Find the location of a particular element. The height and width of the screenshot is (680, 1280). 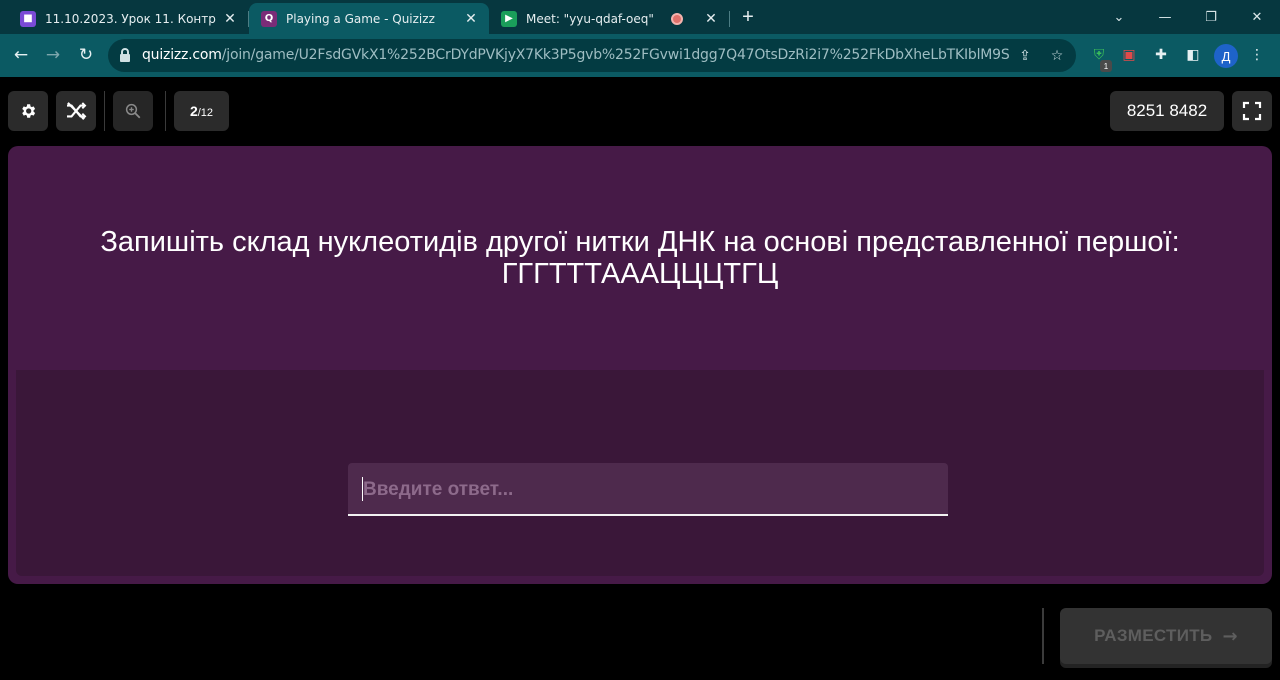

extension-icon: ▣ is located at coordinates (1129, 55).